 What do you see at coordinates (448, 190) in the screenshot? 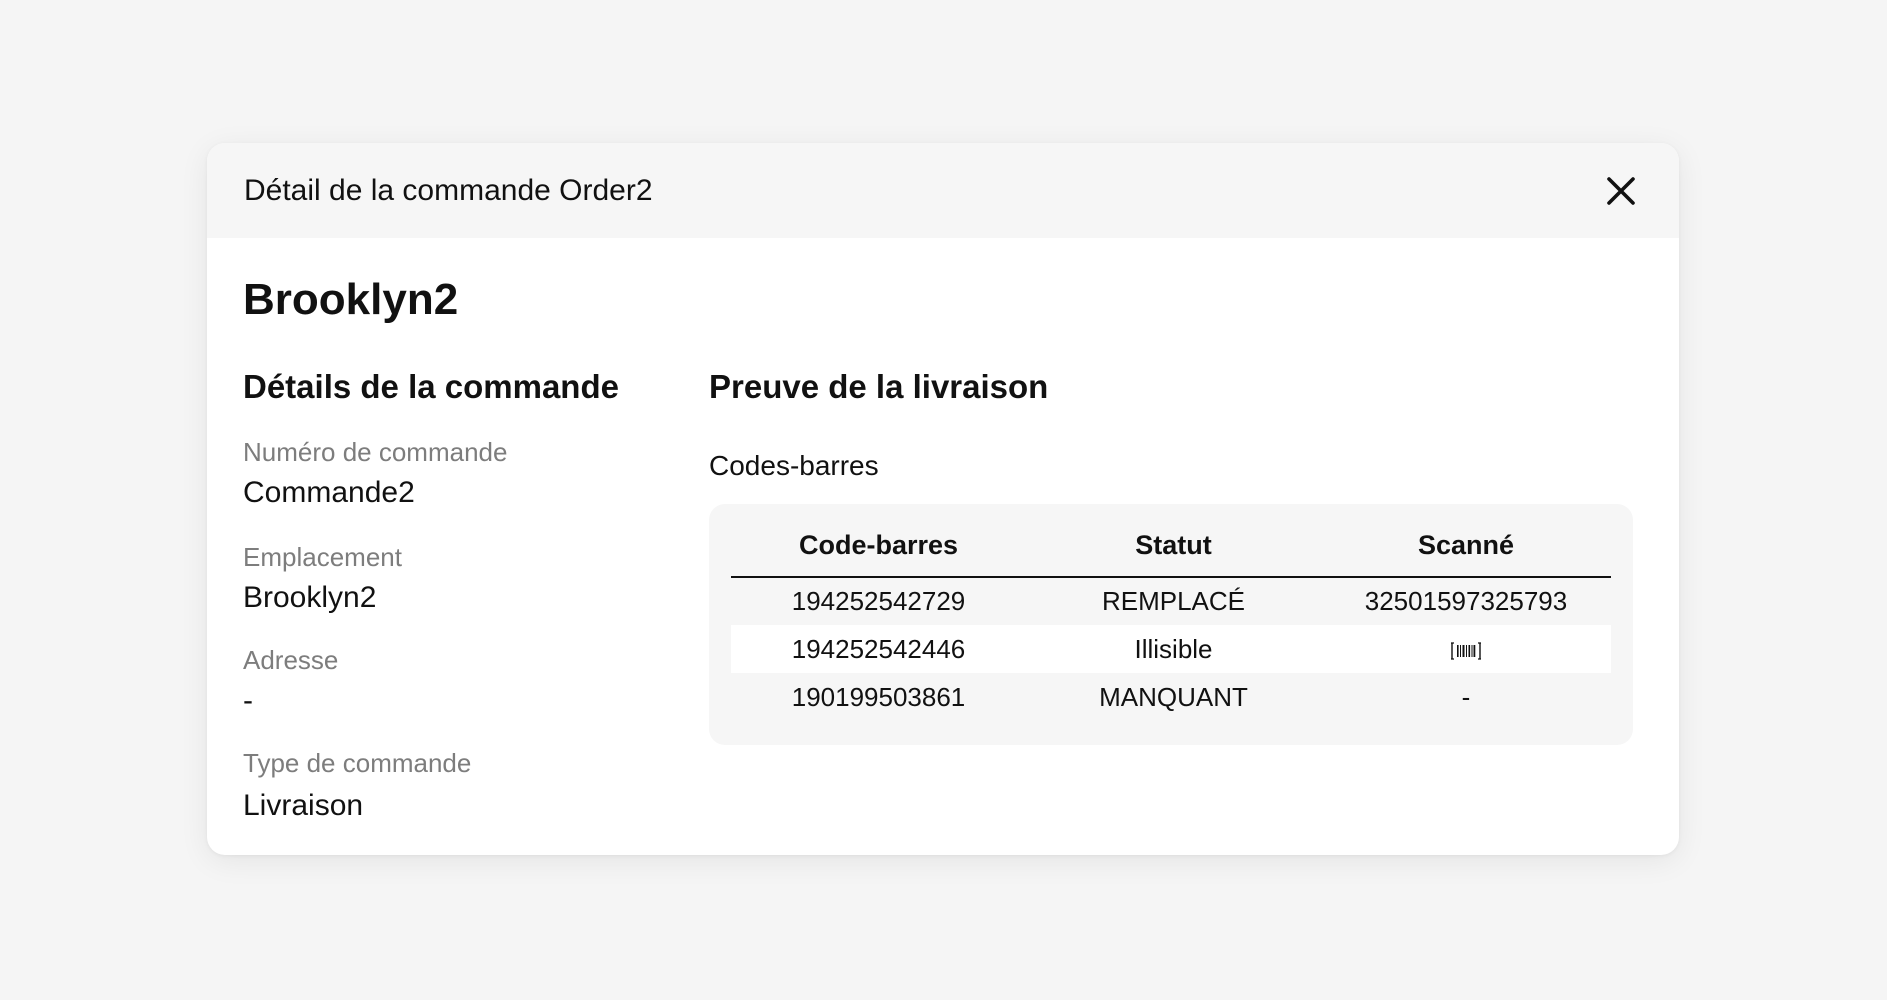
I see `modal-title: Détail de la commande Order2` at bounding box center [448, 190].